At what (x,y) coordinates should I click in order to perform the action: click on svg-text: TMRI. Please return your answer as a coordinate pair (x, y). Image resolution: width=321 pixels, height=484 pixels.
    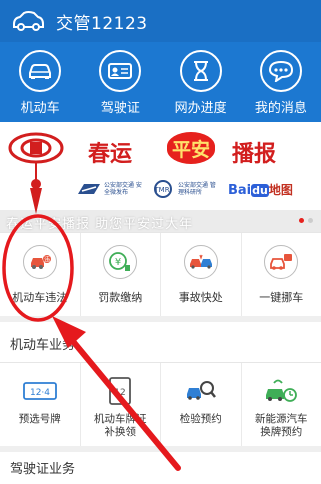
    Looking at the image, I should click on (162, 190).